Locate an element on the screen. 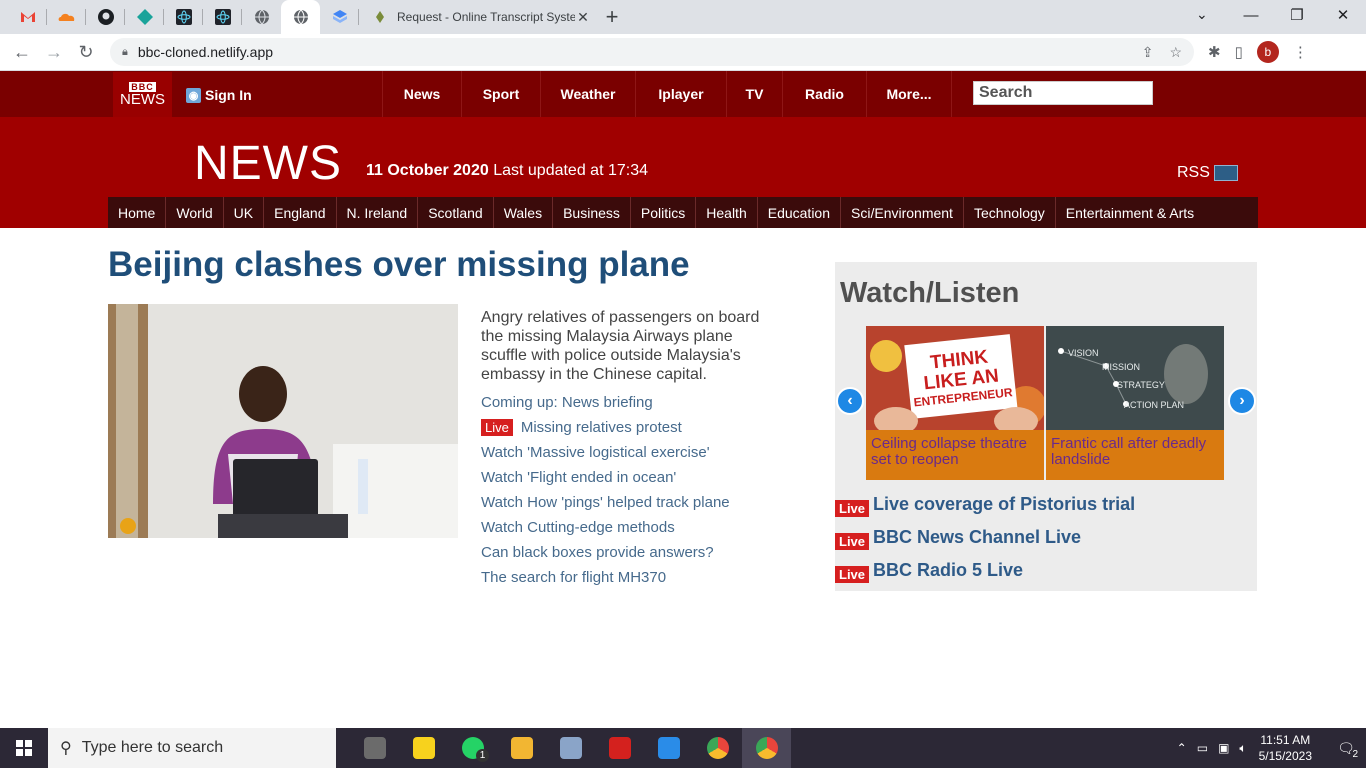  minimize-icon: — is located at coordinates (1251, 15).